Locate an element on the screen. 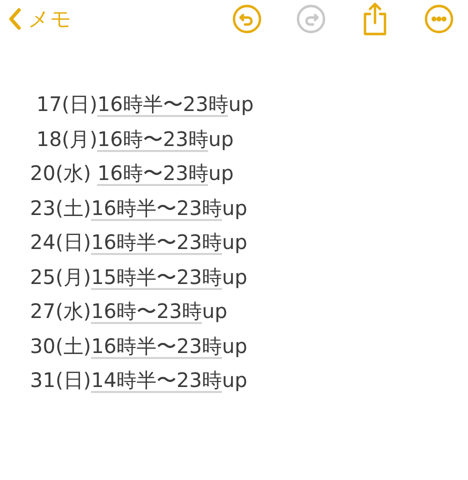 This screenshot has height=480, width=468. undo-icon is located at coordinates (247, 19).